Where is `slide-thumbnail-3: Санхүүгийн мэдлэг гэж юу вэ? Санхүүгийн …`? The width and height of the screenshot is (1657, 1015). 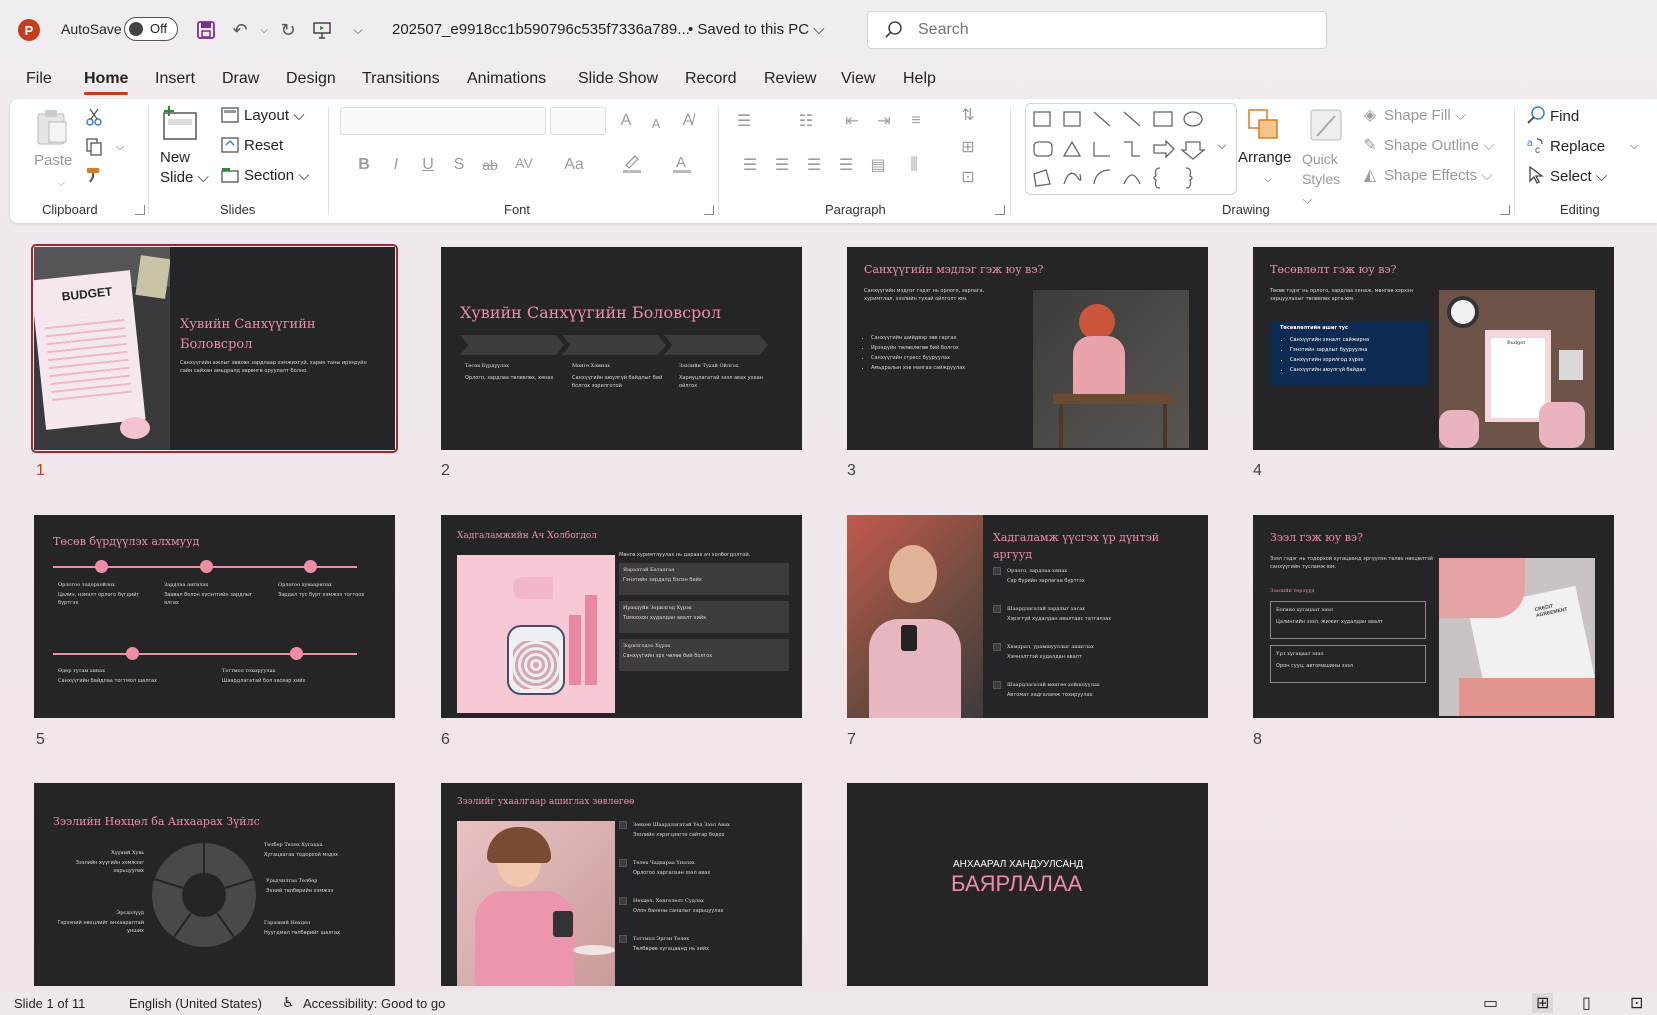
slide-thumbnail-3: Санхүүгийн мэдлэг гэж юу вэ? Санхүүгийн … is located at coordinates (1027, 348).